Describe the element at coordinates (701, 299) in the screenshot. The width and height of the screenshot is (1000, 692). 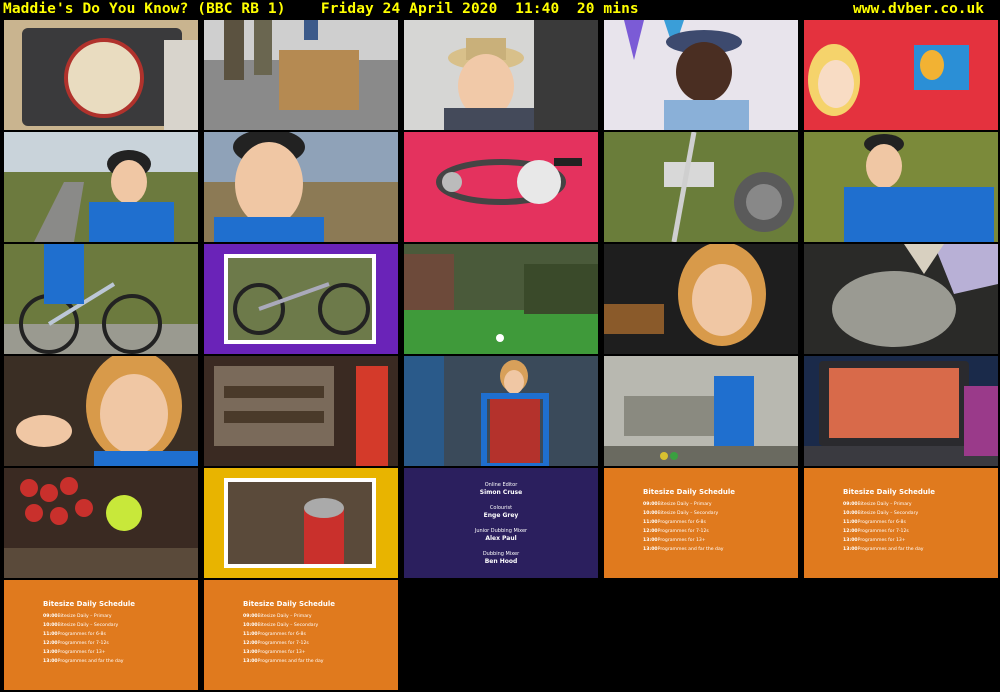
I see `thumbnail-presenter-indoor` at that location.